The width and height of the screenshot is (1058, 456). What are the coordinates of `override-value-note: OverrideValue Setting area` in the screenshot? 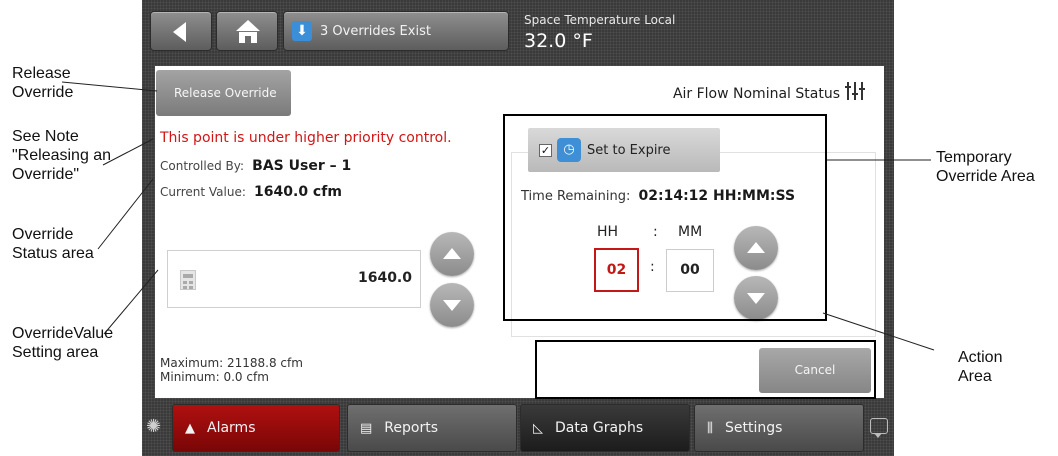 It's located at (63, 343).